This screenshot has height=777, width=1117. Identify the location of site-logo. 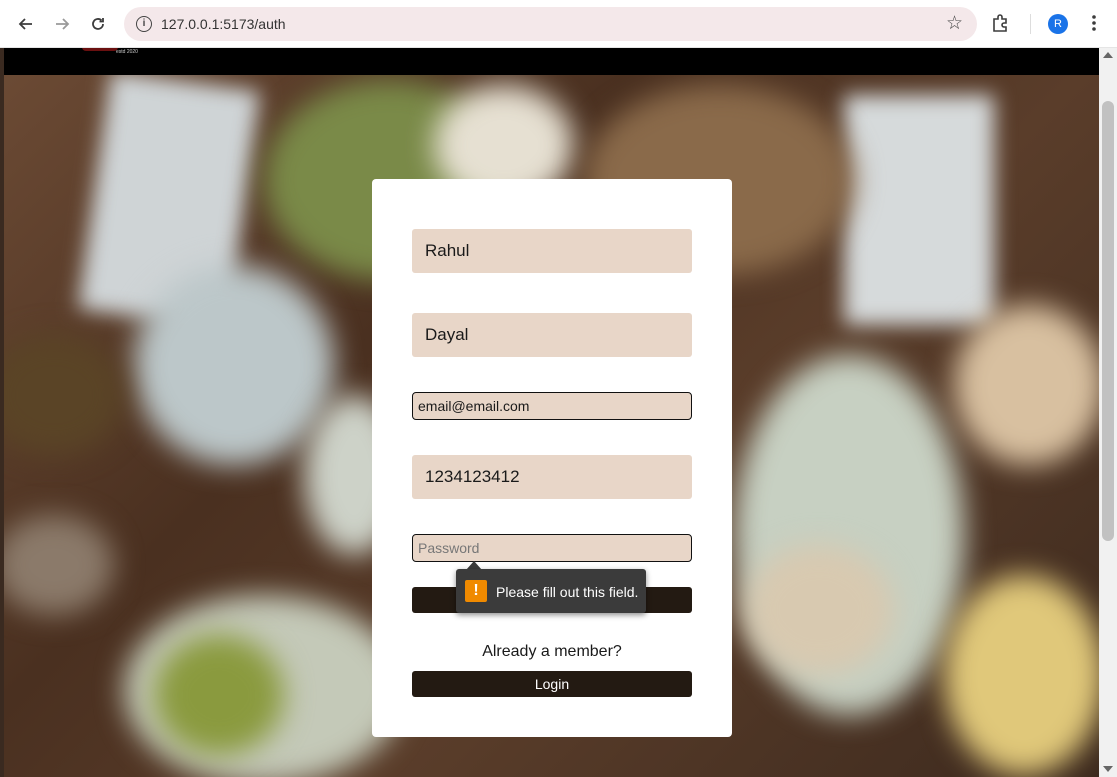
(100, 49).